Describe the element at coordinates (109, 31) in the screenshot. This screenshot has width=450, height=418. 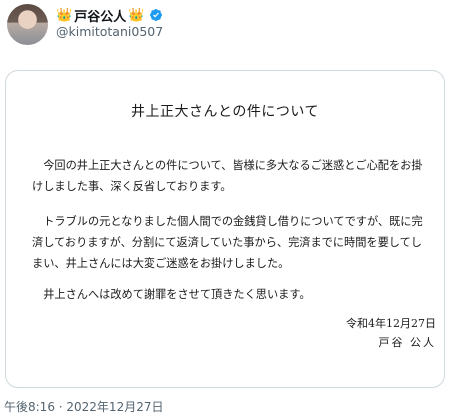
I see `user-handle: @kimitotani0507` at that location.